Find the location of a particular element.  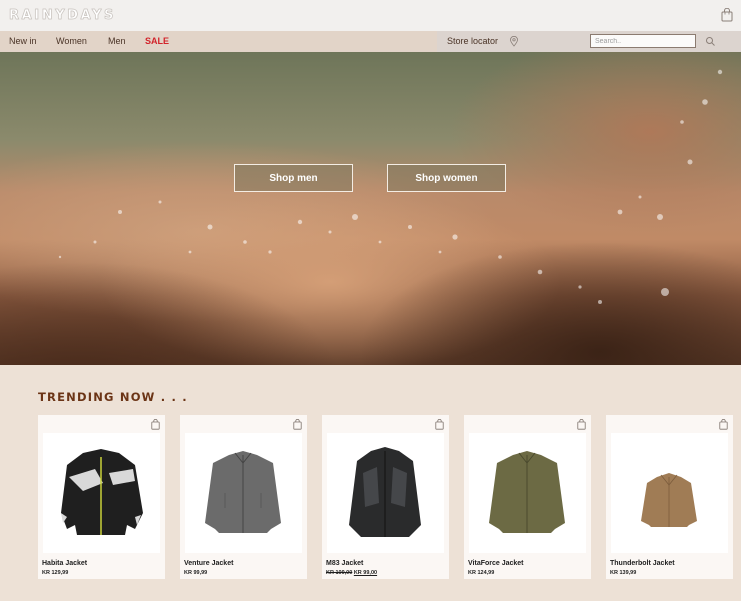

price-value: KR 139,99 is located at coordinates (623, 573).